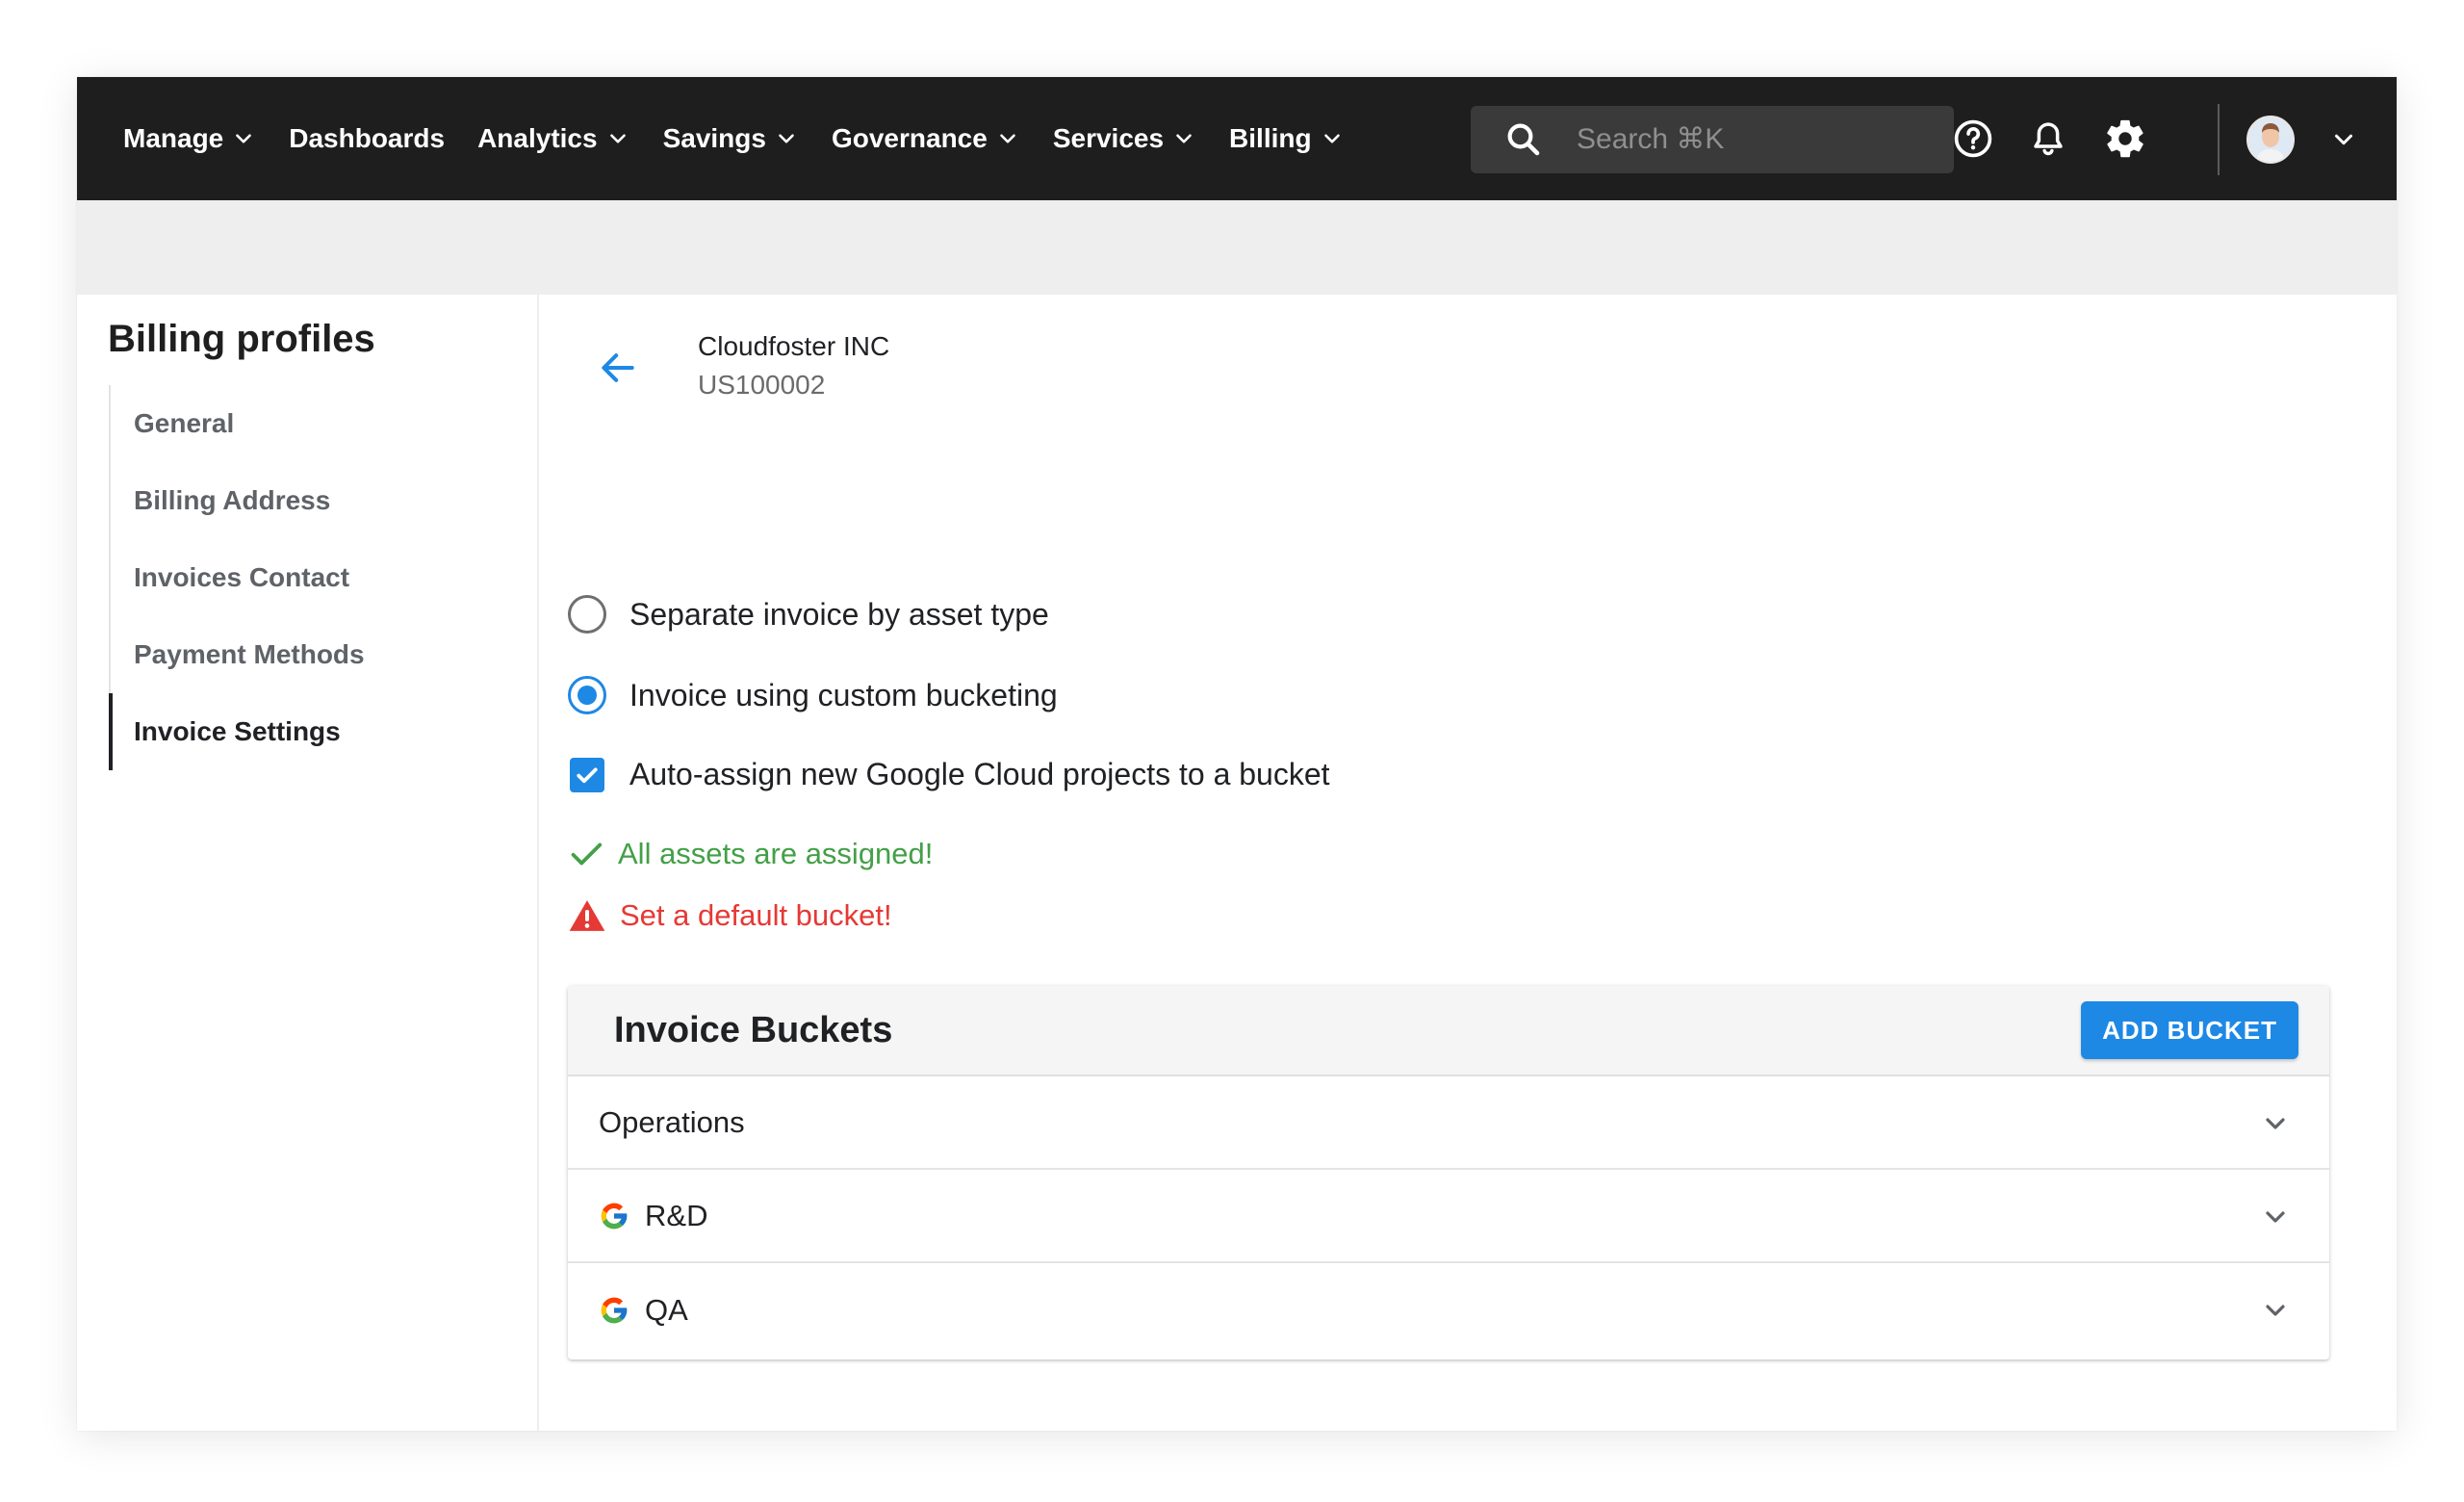  I want to click on option-label: Invoice using custom bucketing, so click(843, 694).